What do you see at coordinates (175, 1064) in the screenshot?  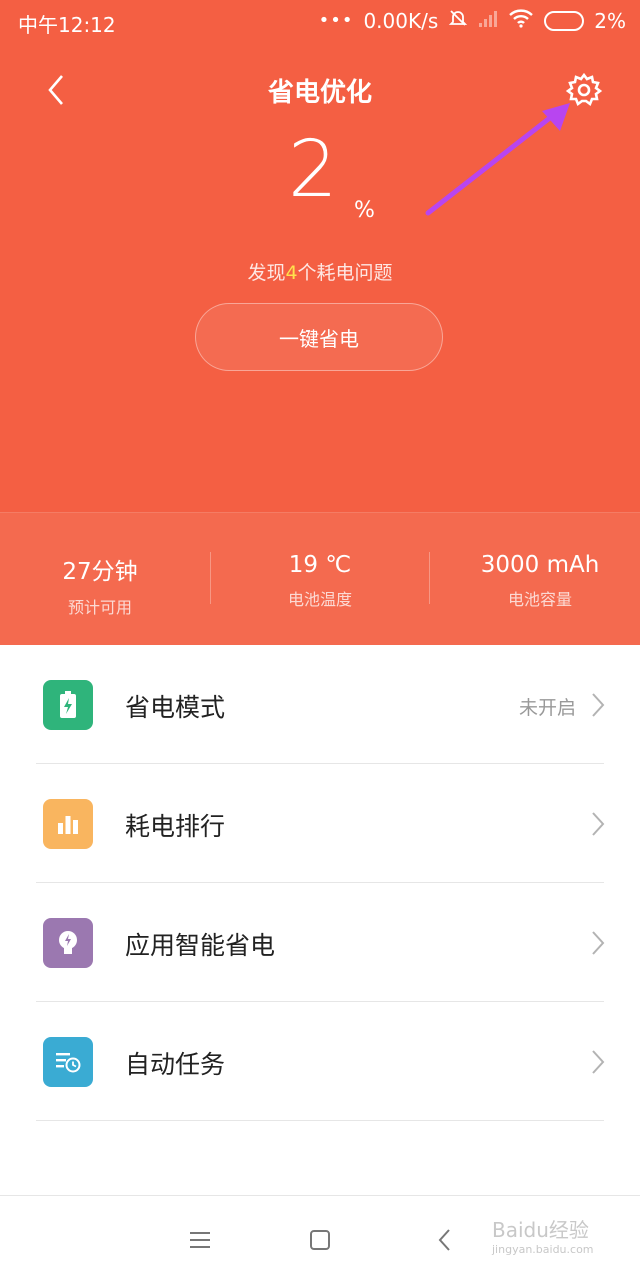 I see `menu-item-label: 自动任务` at bounding box center [175, 1064].